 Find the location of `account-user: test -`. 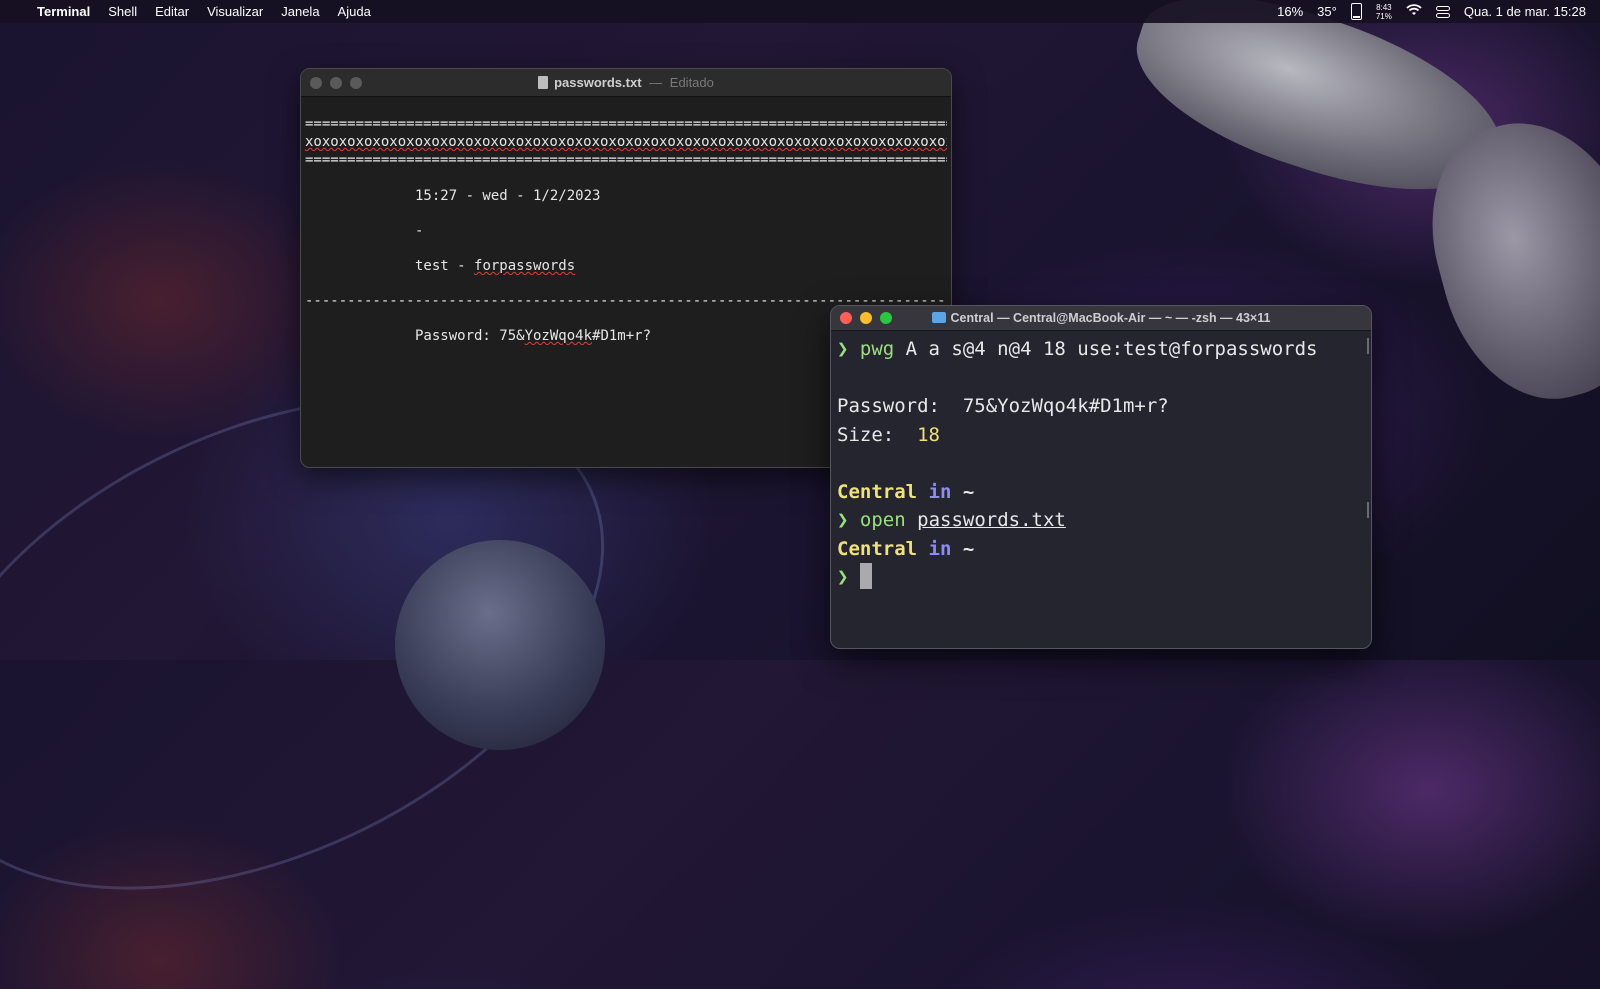

account-user: test - is located at coordinates (445, 266).